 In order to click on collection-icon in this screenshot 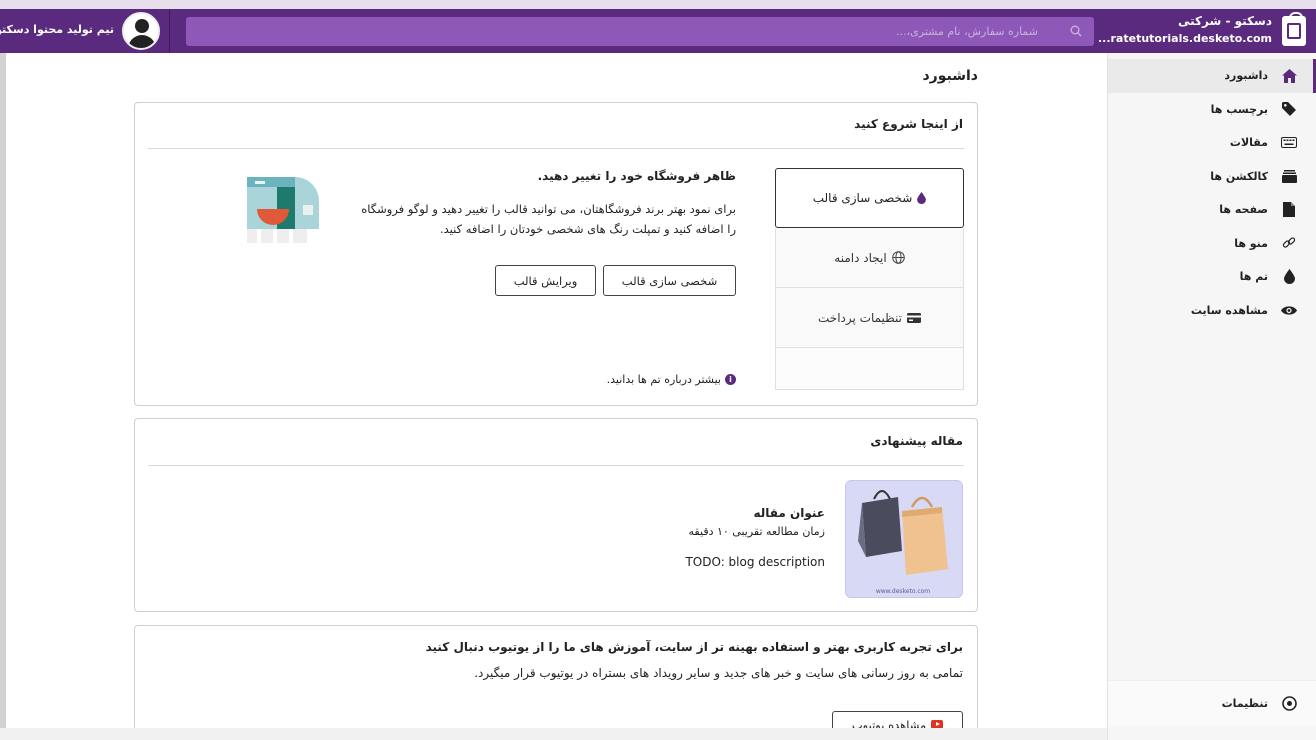, I will do `click(1289, 176)`.